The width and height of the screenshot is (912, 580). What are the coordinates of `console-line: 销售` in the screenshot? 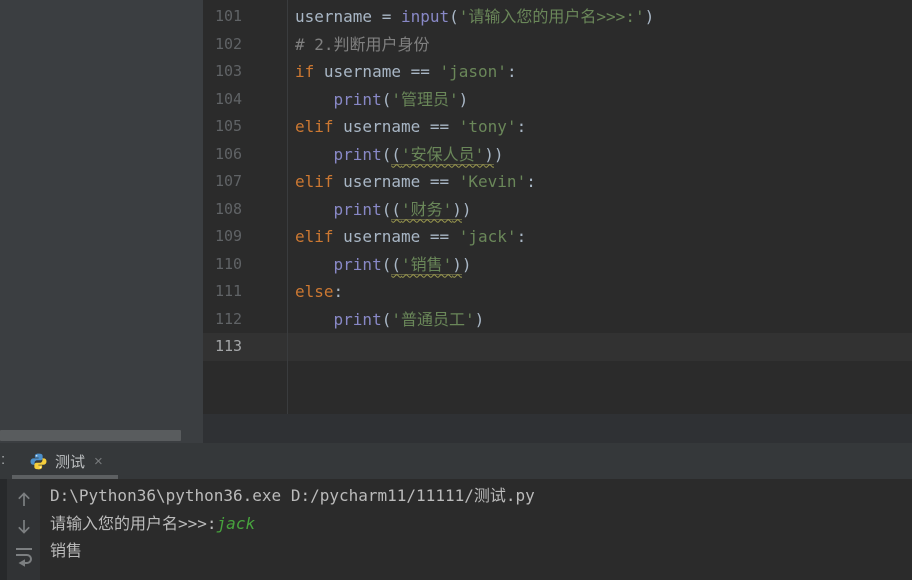 It's located at (66, 550).